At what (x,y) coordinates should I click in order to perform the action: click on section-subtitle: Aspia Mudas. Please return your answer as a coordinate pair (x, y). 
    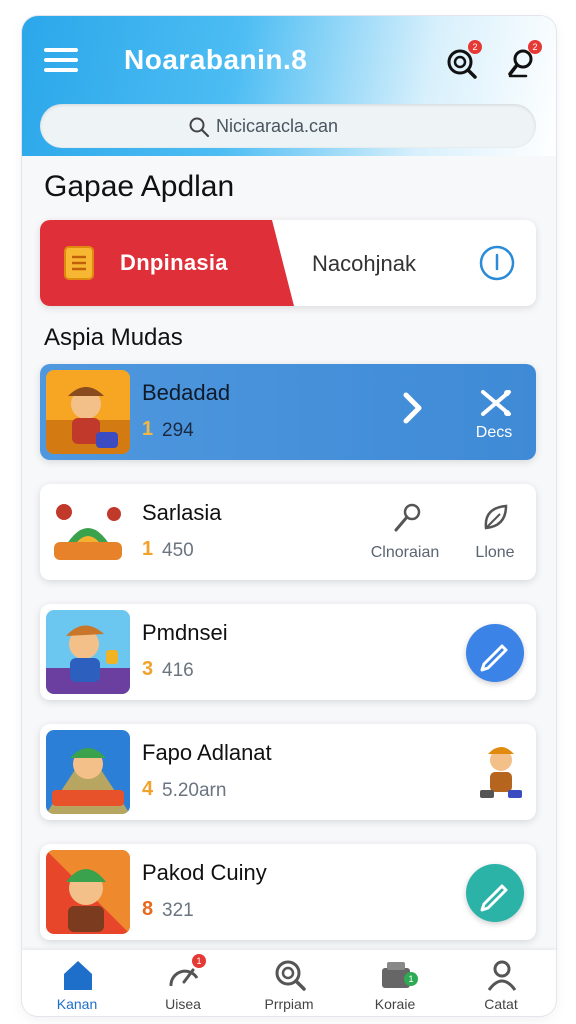
    Looking at the image, I should click on (113, 337).